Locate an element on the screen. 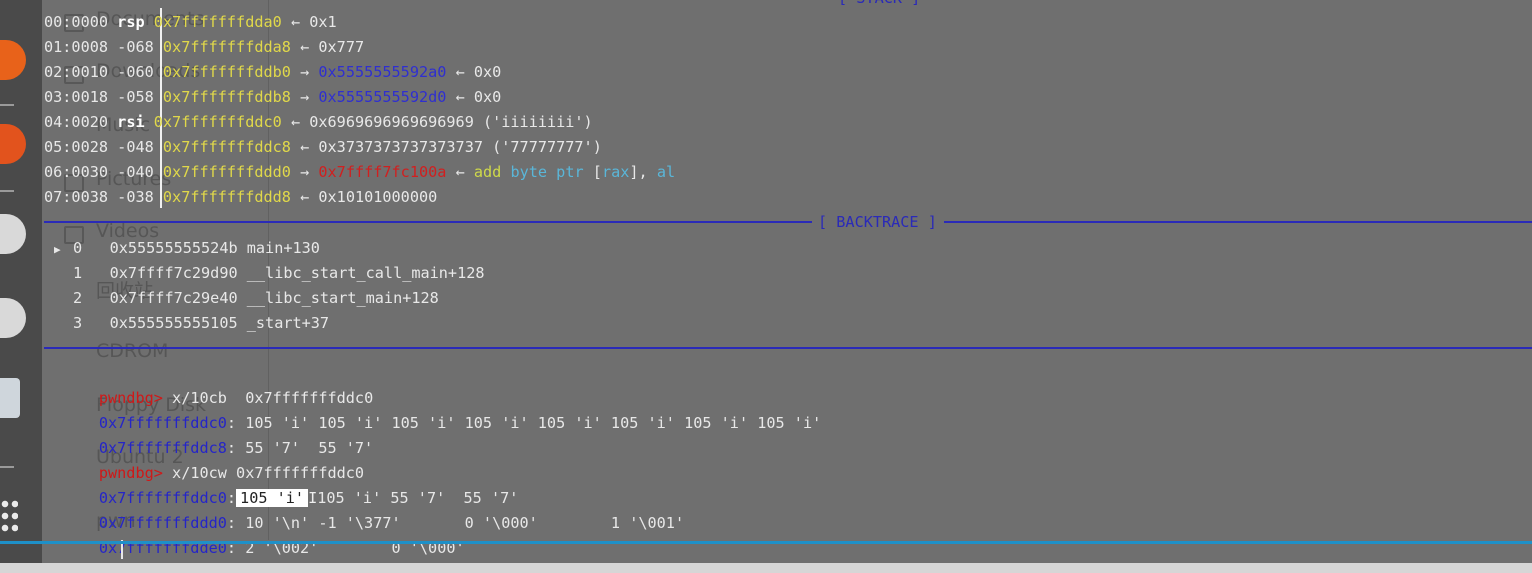 The height and width of the screenshot is (573, 1532). stack-value: 0x7ffff7fc100a is located at coordinates (382, 172).